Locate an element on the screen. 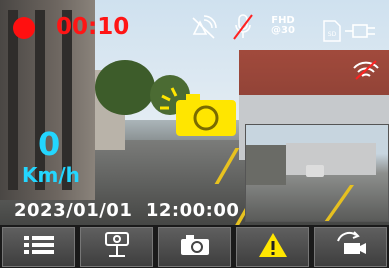  wifi-icon is located at coordinates (366, 72).